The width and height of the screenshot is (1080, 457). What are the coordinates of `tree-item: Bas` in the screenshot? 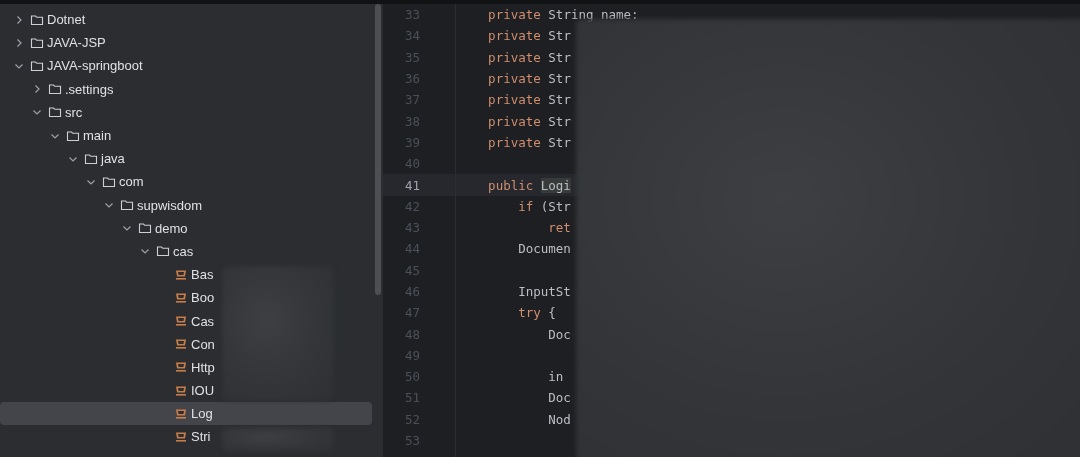 It's located at (186, 275).